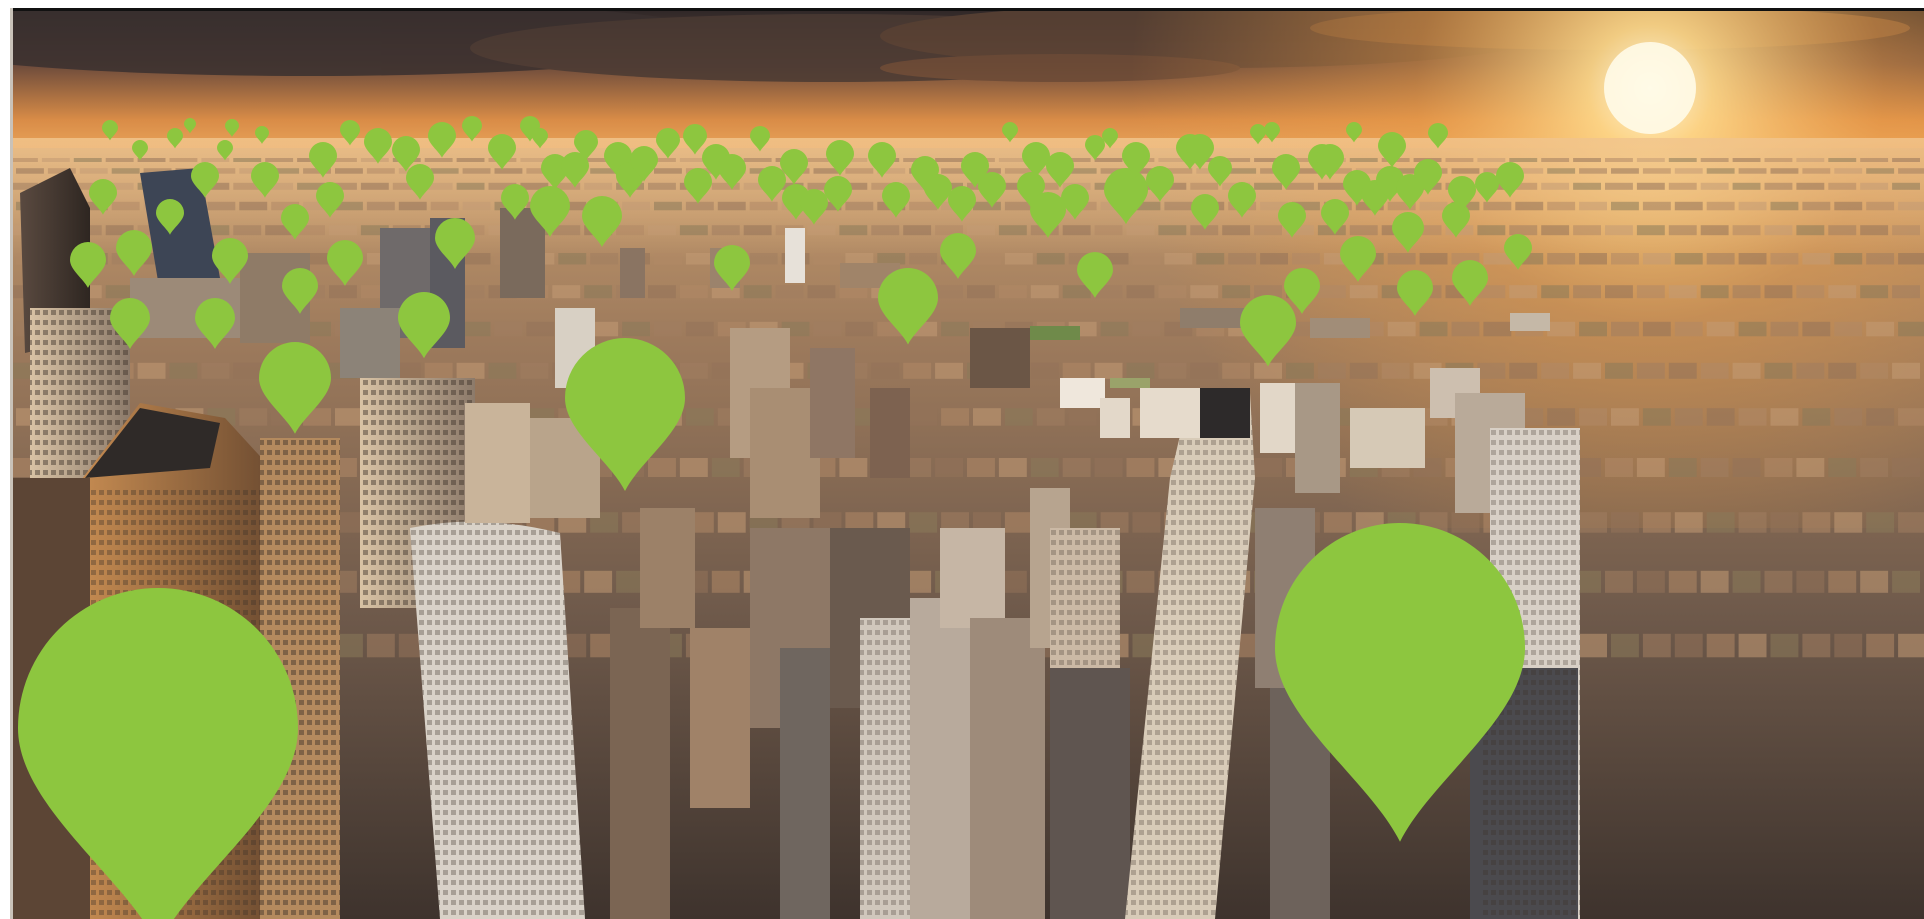  I want to click on frame-left-border, so click(11, 463).